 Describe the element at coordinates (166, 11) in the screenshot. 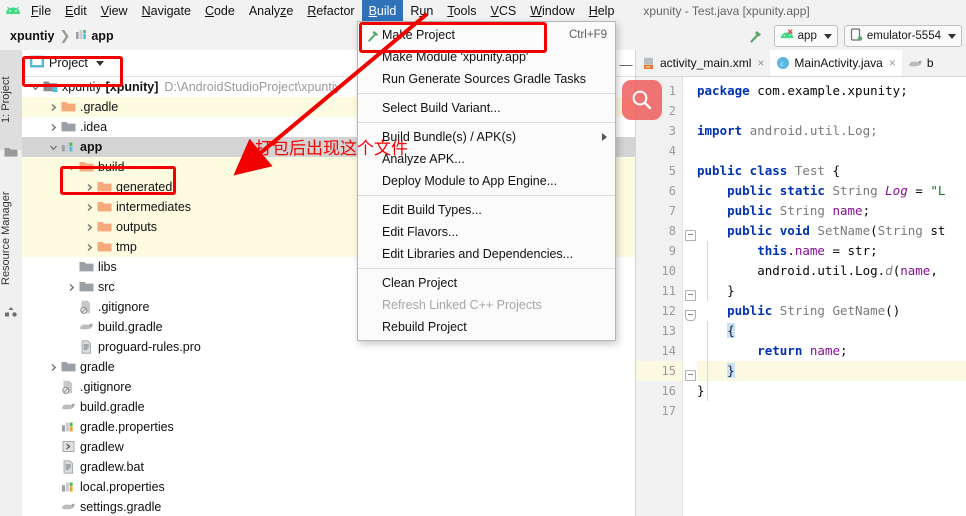

I see `menu-navigate: Navigate` at that location.